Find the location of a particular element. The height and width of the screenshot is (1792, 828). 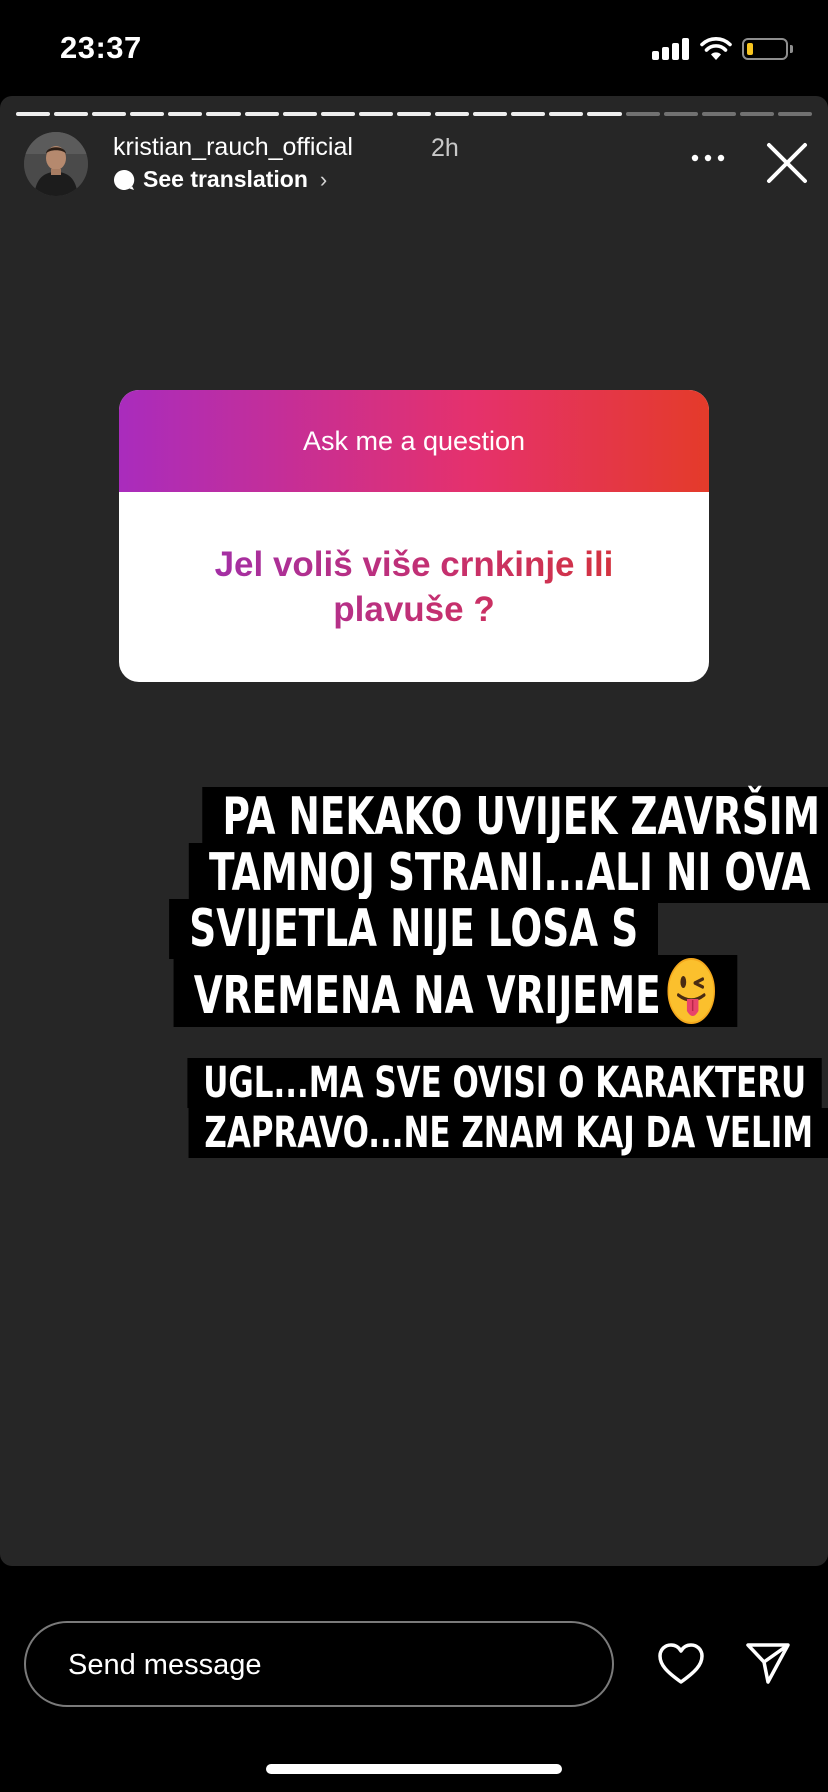

battery-icon is located at coordinates (765, 49).